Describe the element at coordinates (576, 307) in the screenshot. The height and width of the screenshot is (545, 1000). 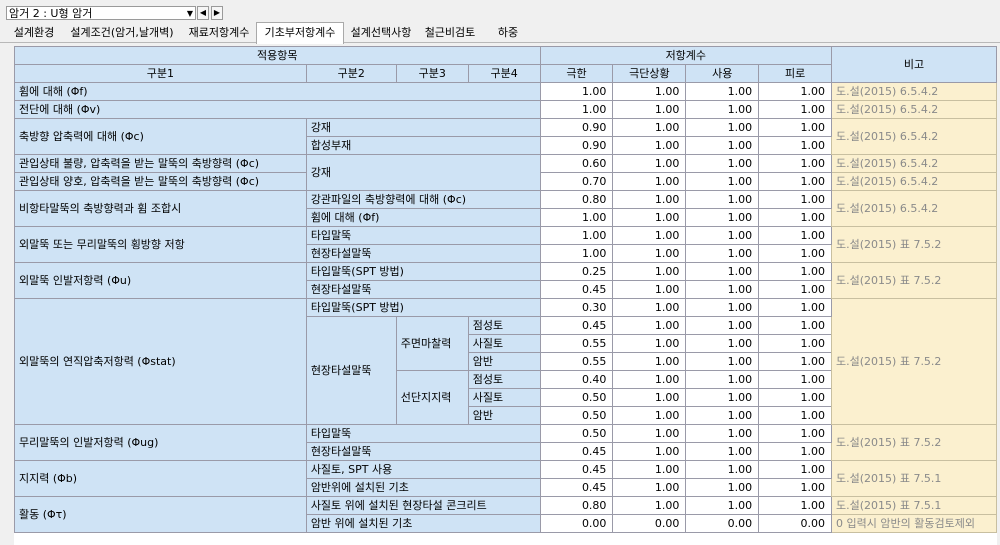
I see `factor-limit-cell: 0.30` at that location.